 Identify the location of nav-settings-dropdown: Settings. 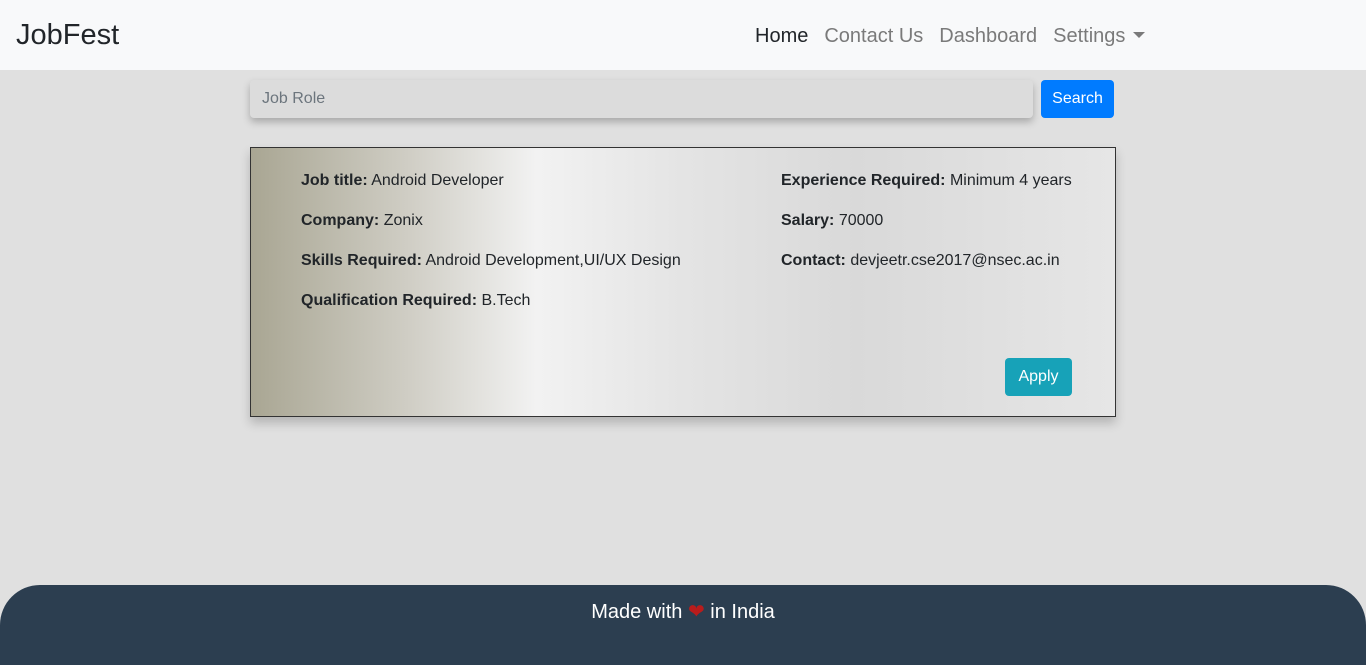
(1099, 36).